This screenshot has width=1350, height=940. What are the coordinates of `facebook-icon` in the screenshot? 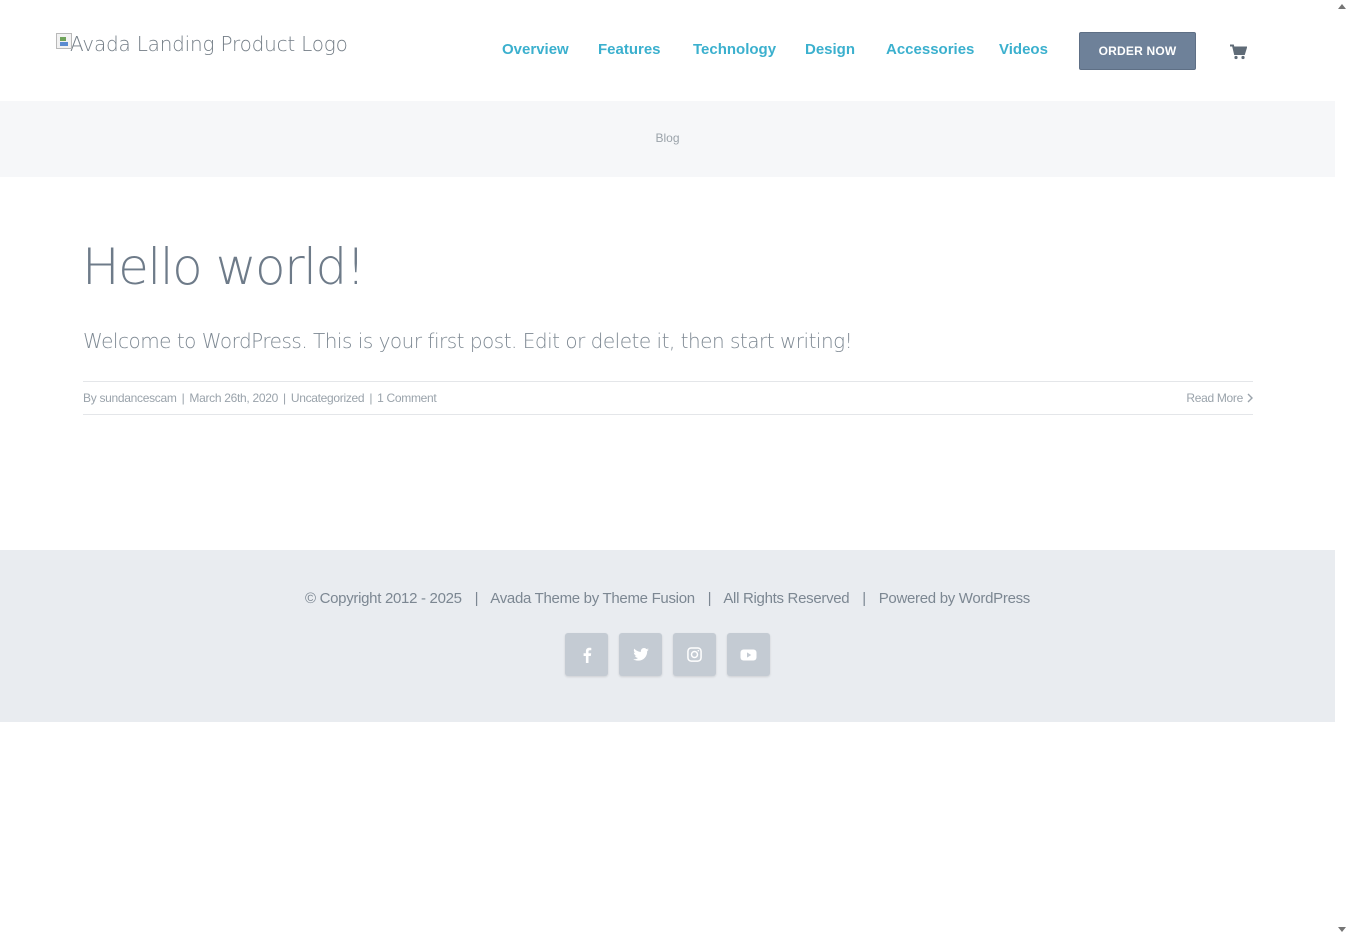 It's located at (587, 655).